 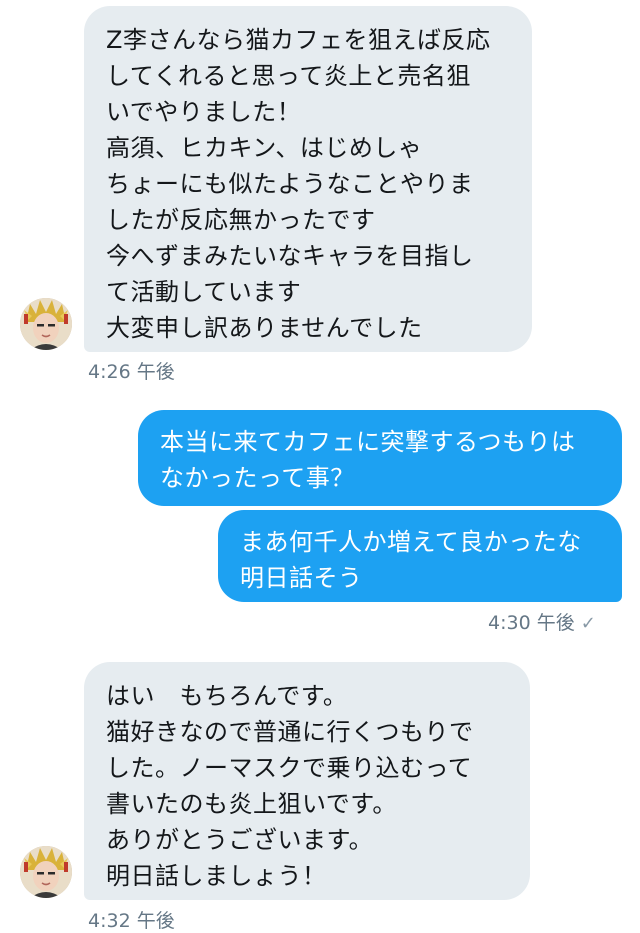 What do you see at coordinates (257, 478) in the screenshot?
I see `message-text-line: なかったって事？` at bounding box center [257, 478].